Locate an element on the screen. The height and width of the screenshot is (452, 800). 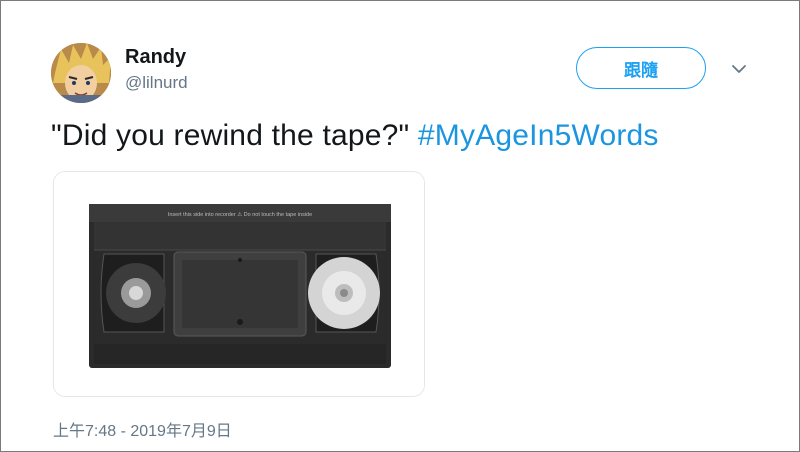
tweet-timestamp: 上午7:48 - 2019年7月9日 is located at coordinates (142, 429).